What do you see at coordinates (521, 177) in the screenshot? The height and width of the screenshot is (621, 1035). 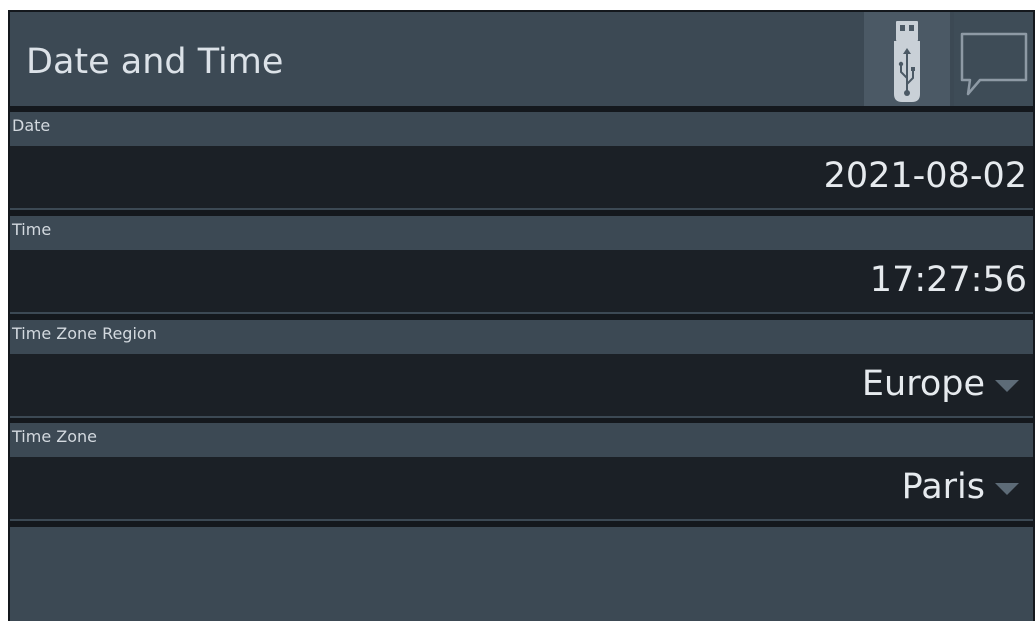 I see `date-input: 2021-08-02` at bounding box center [521, 177].